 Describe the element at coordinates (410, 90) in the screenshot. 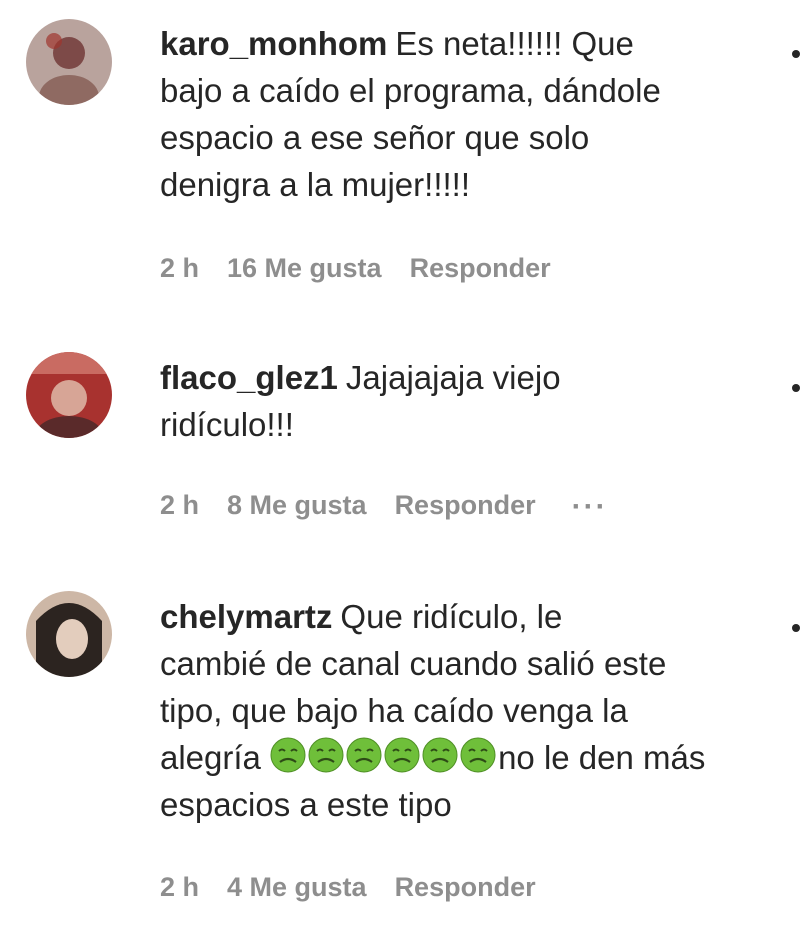

I see `comment-text-line: bajo a caído el programa, dándole` at that location.